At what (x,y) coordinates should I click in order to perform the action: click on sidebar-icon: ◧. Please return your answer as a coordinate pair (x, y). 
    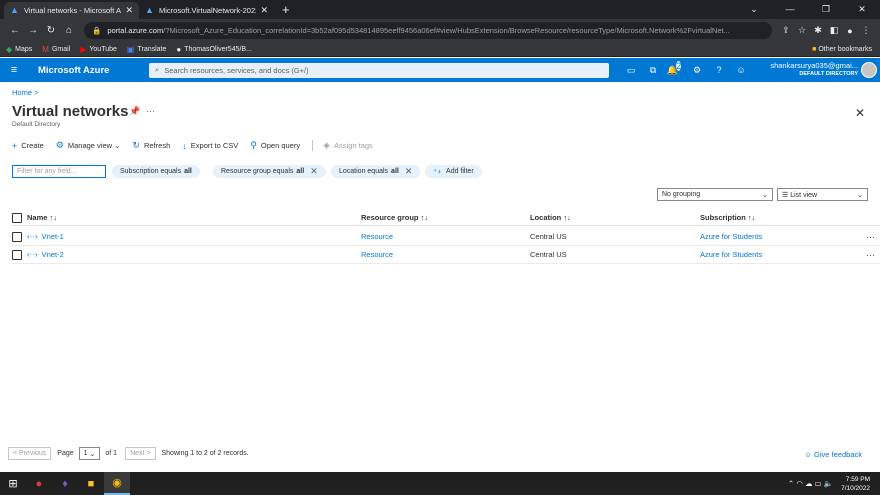
    Looking at the image, I should click on (834, 30).